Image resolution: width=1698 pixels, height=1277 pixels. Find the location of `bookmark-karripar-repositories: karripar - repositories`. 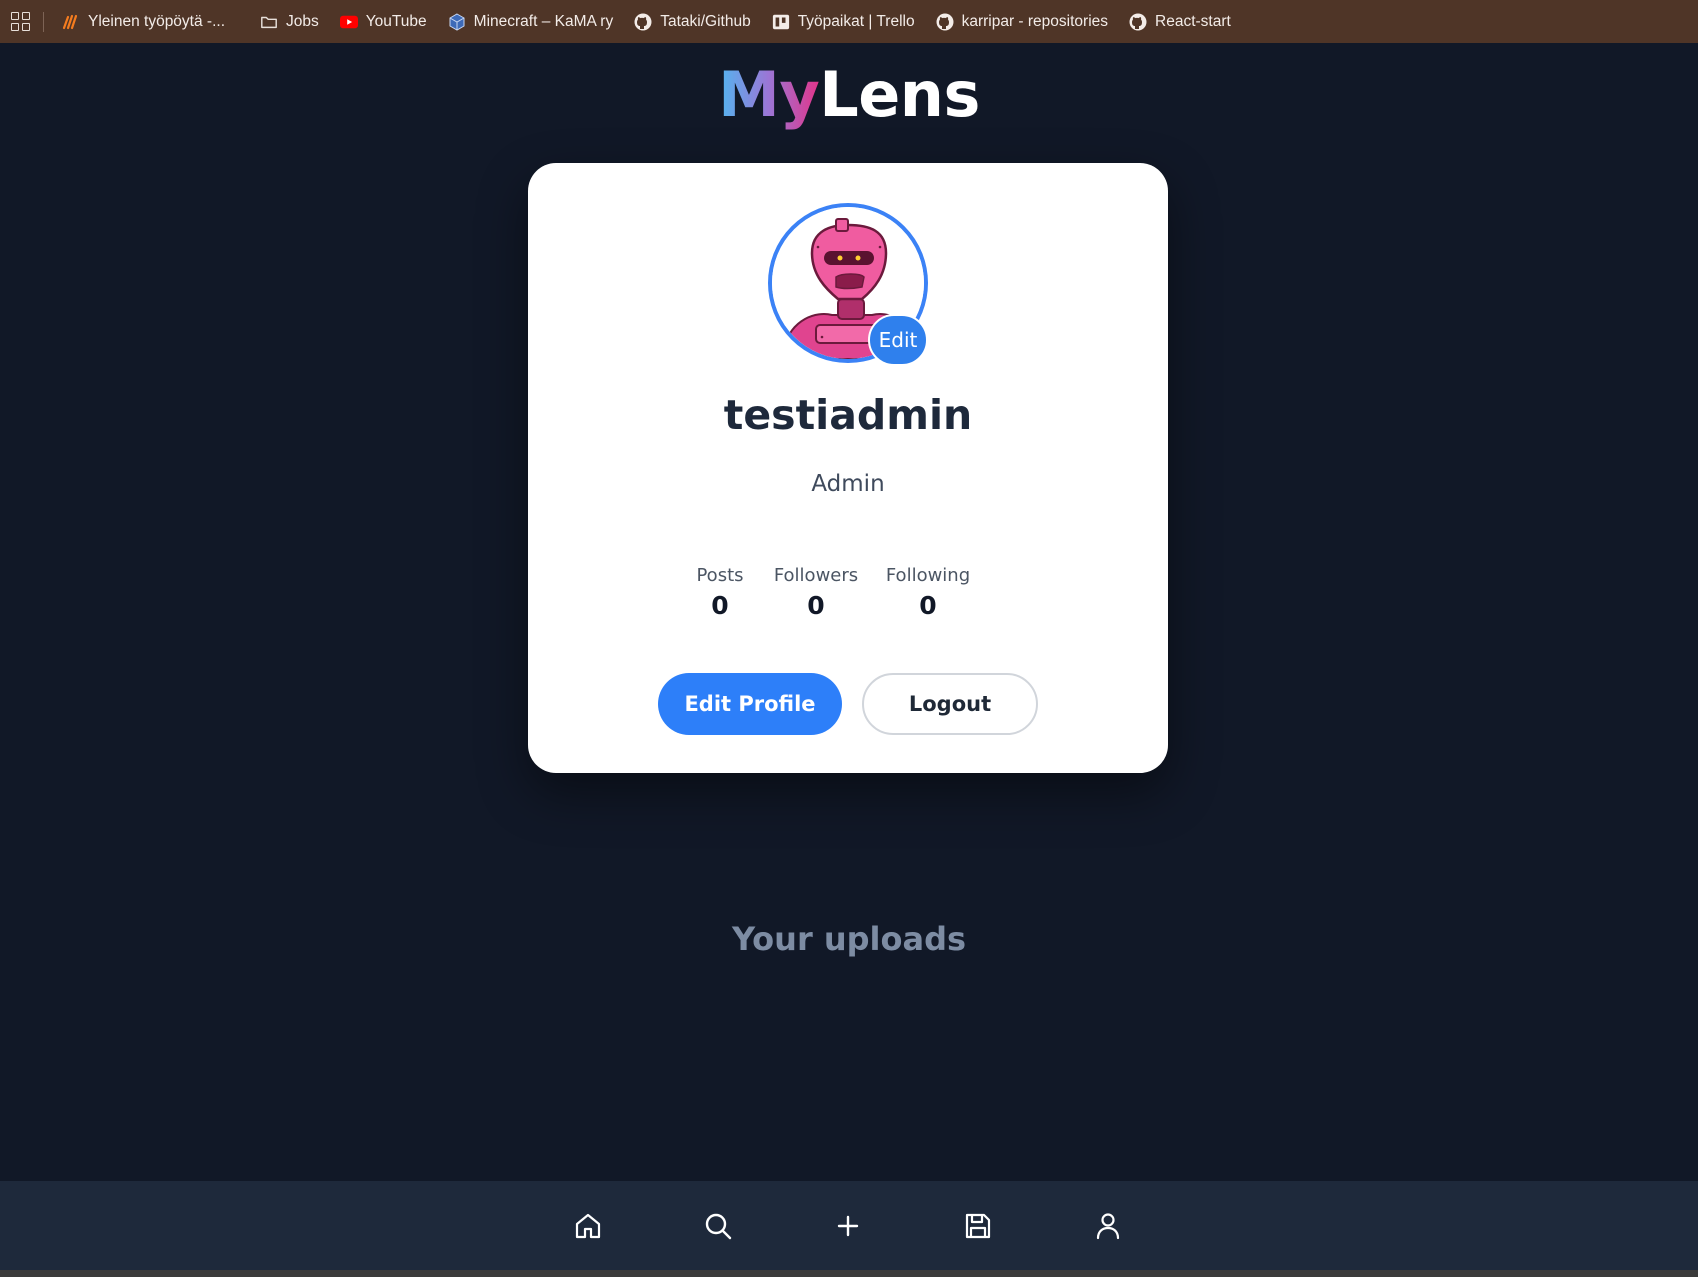

bookmark-karripar-repositories: karripar - repositories is located at coordinates (1022, 22).